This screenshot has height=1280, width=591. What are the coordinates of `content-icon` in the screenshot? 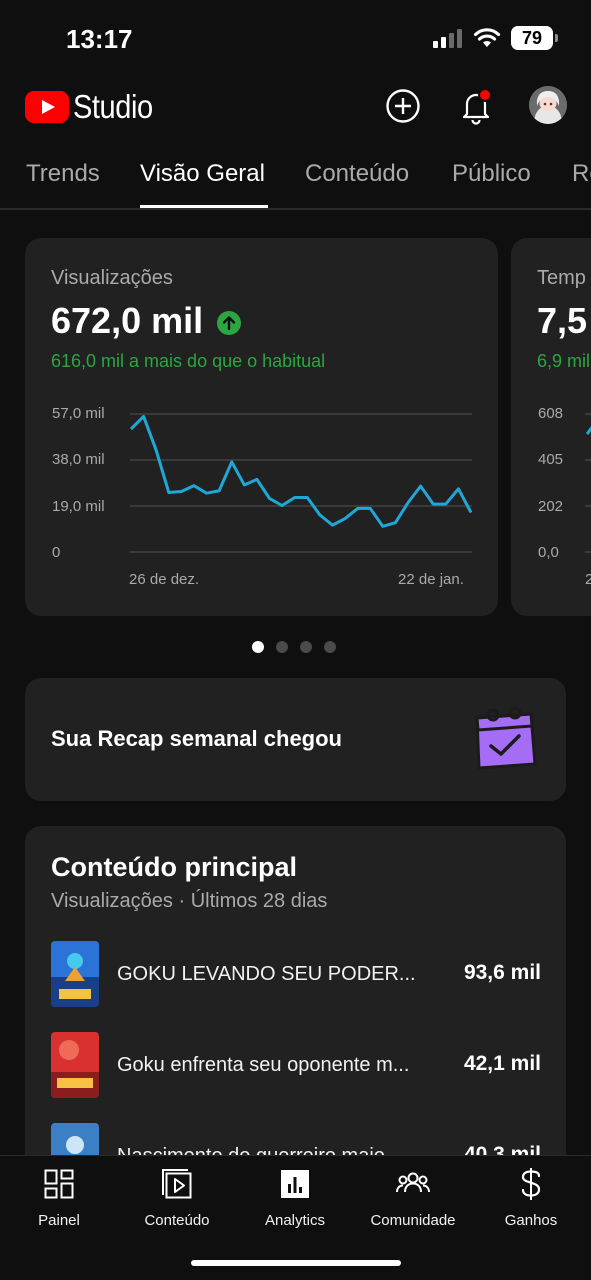 It's located at (177, 1184).